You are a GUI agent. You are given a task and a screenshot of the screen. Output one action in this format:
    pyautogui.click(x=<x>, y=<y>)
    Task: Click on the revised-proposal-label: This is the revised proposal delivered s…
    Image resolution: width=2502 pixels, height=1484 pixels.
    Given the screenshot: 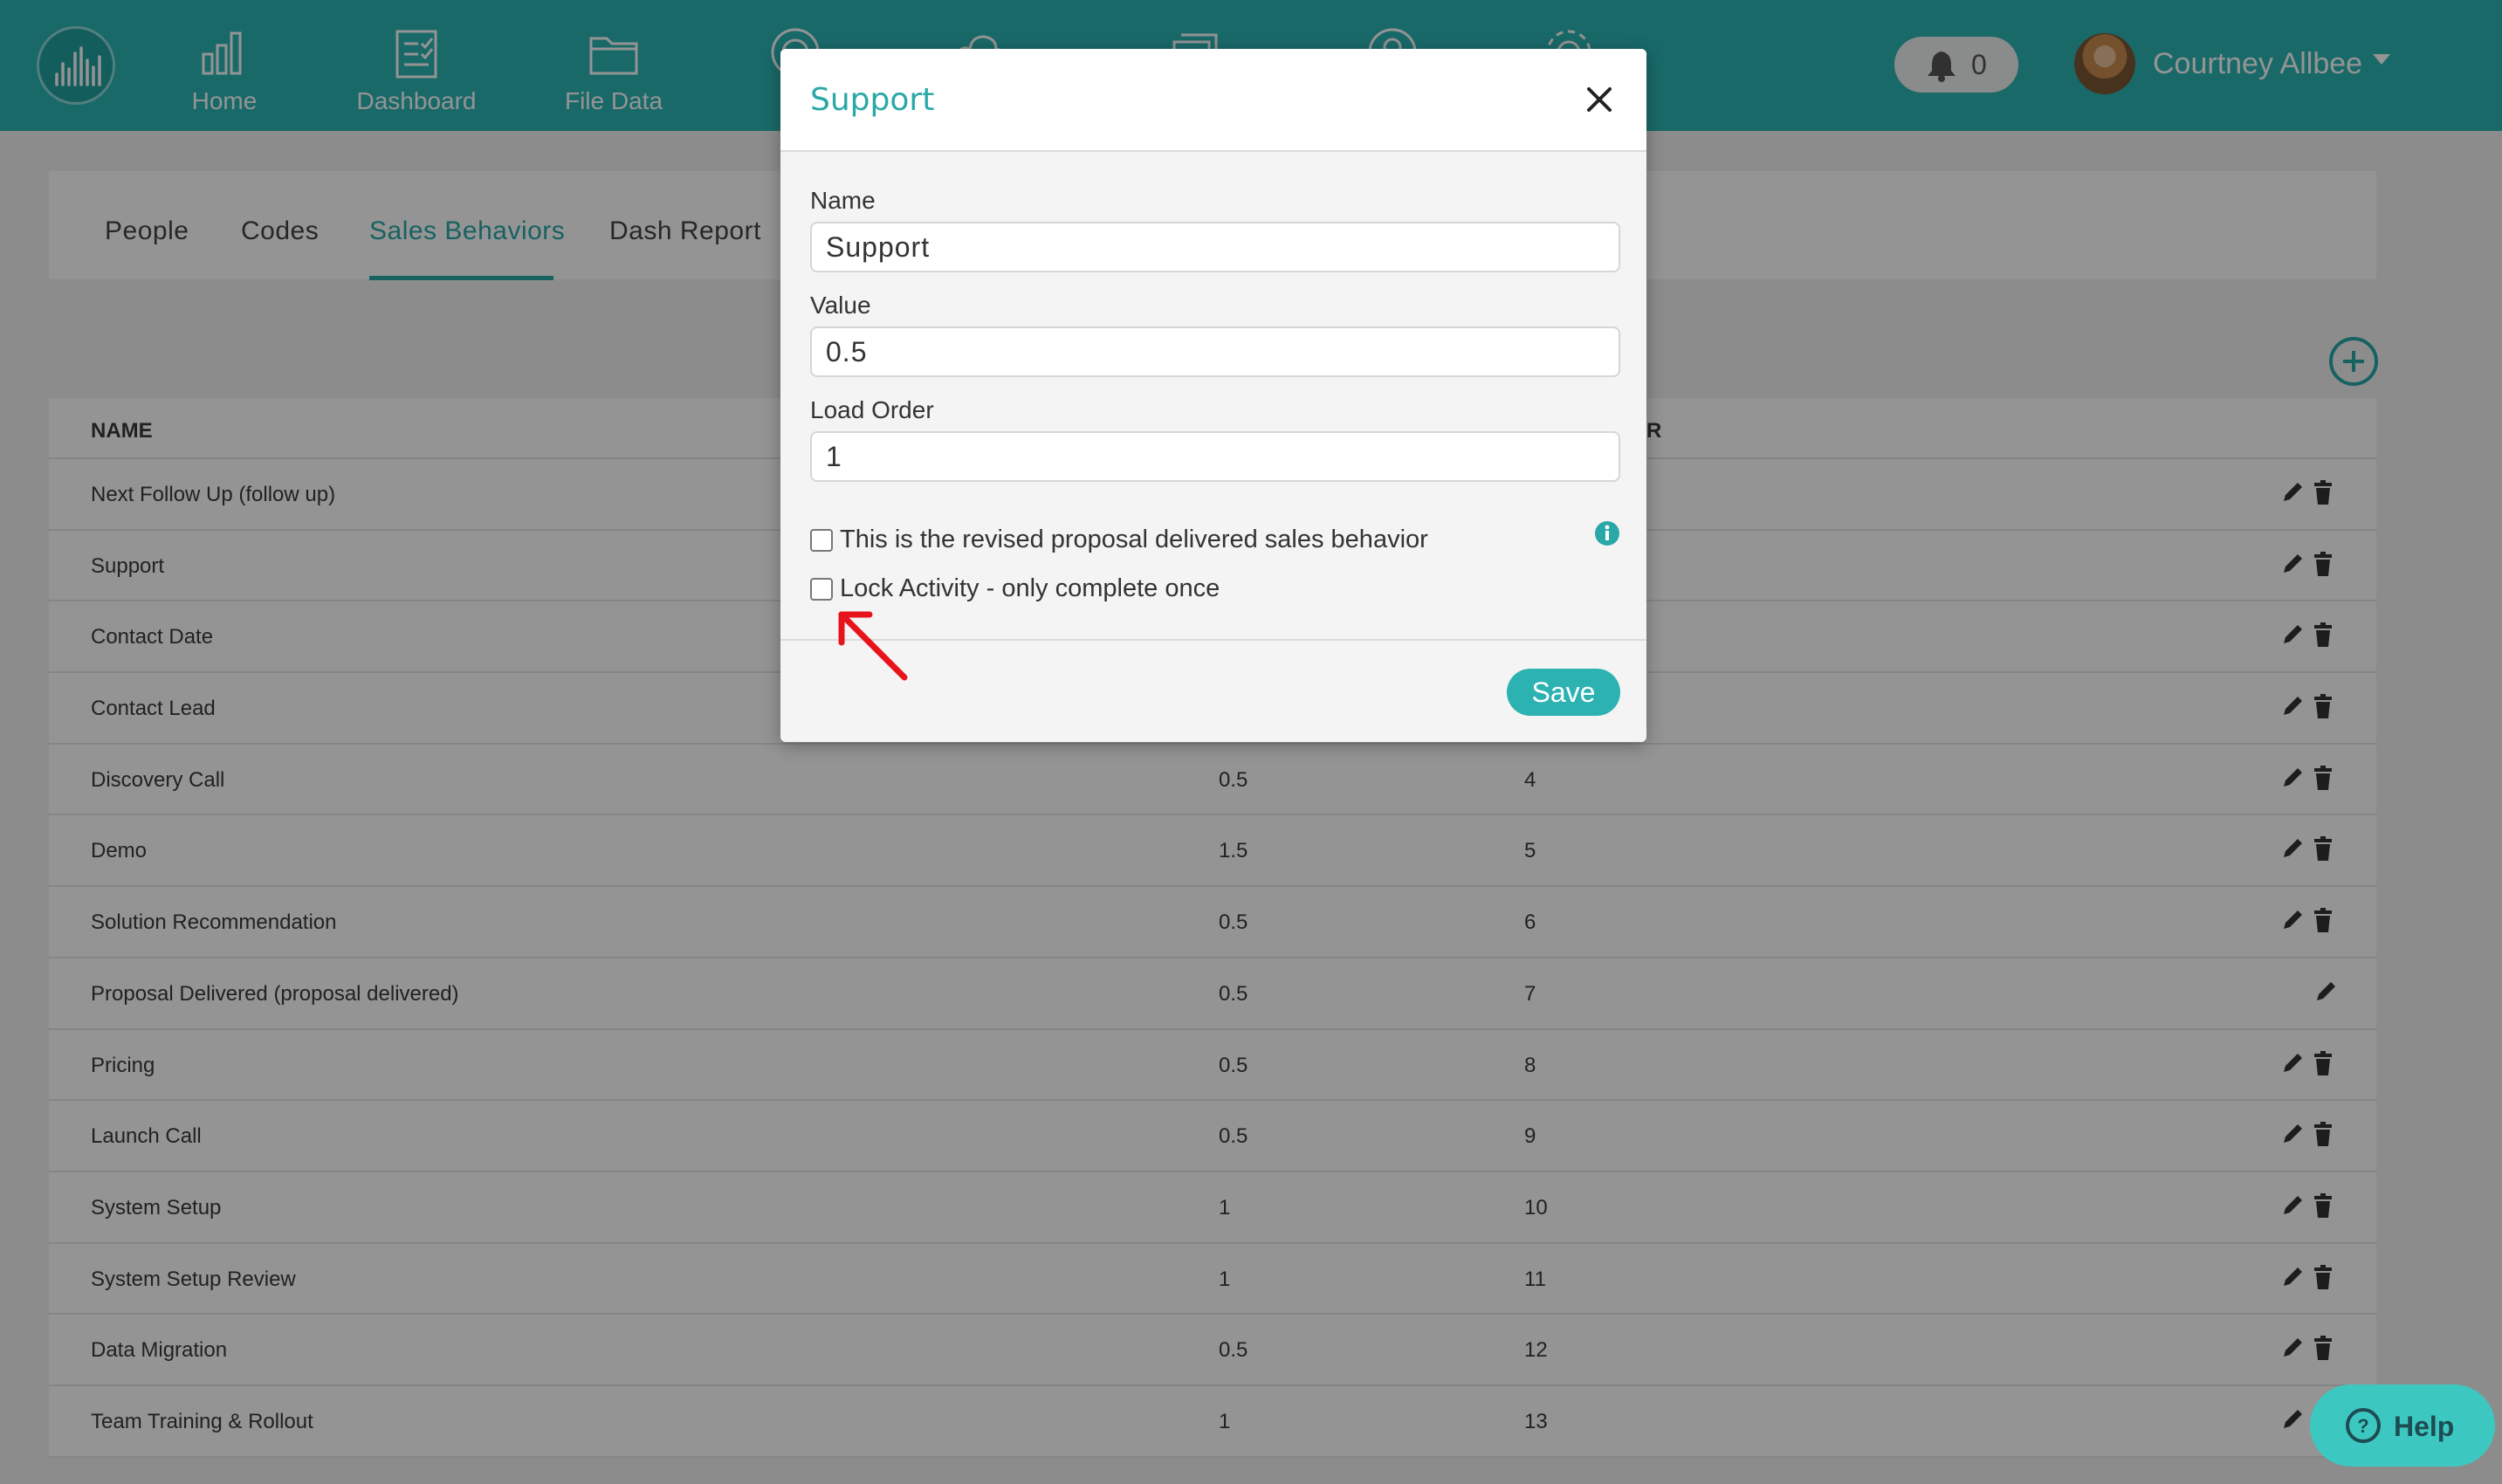 What is the action you would take?
    pyautogui.click(x=1134, y=540)
    